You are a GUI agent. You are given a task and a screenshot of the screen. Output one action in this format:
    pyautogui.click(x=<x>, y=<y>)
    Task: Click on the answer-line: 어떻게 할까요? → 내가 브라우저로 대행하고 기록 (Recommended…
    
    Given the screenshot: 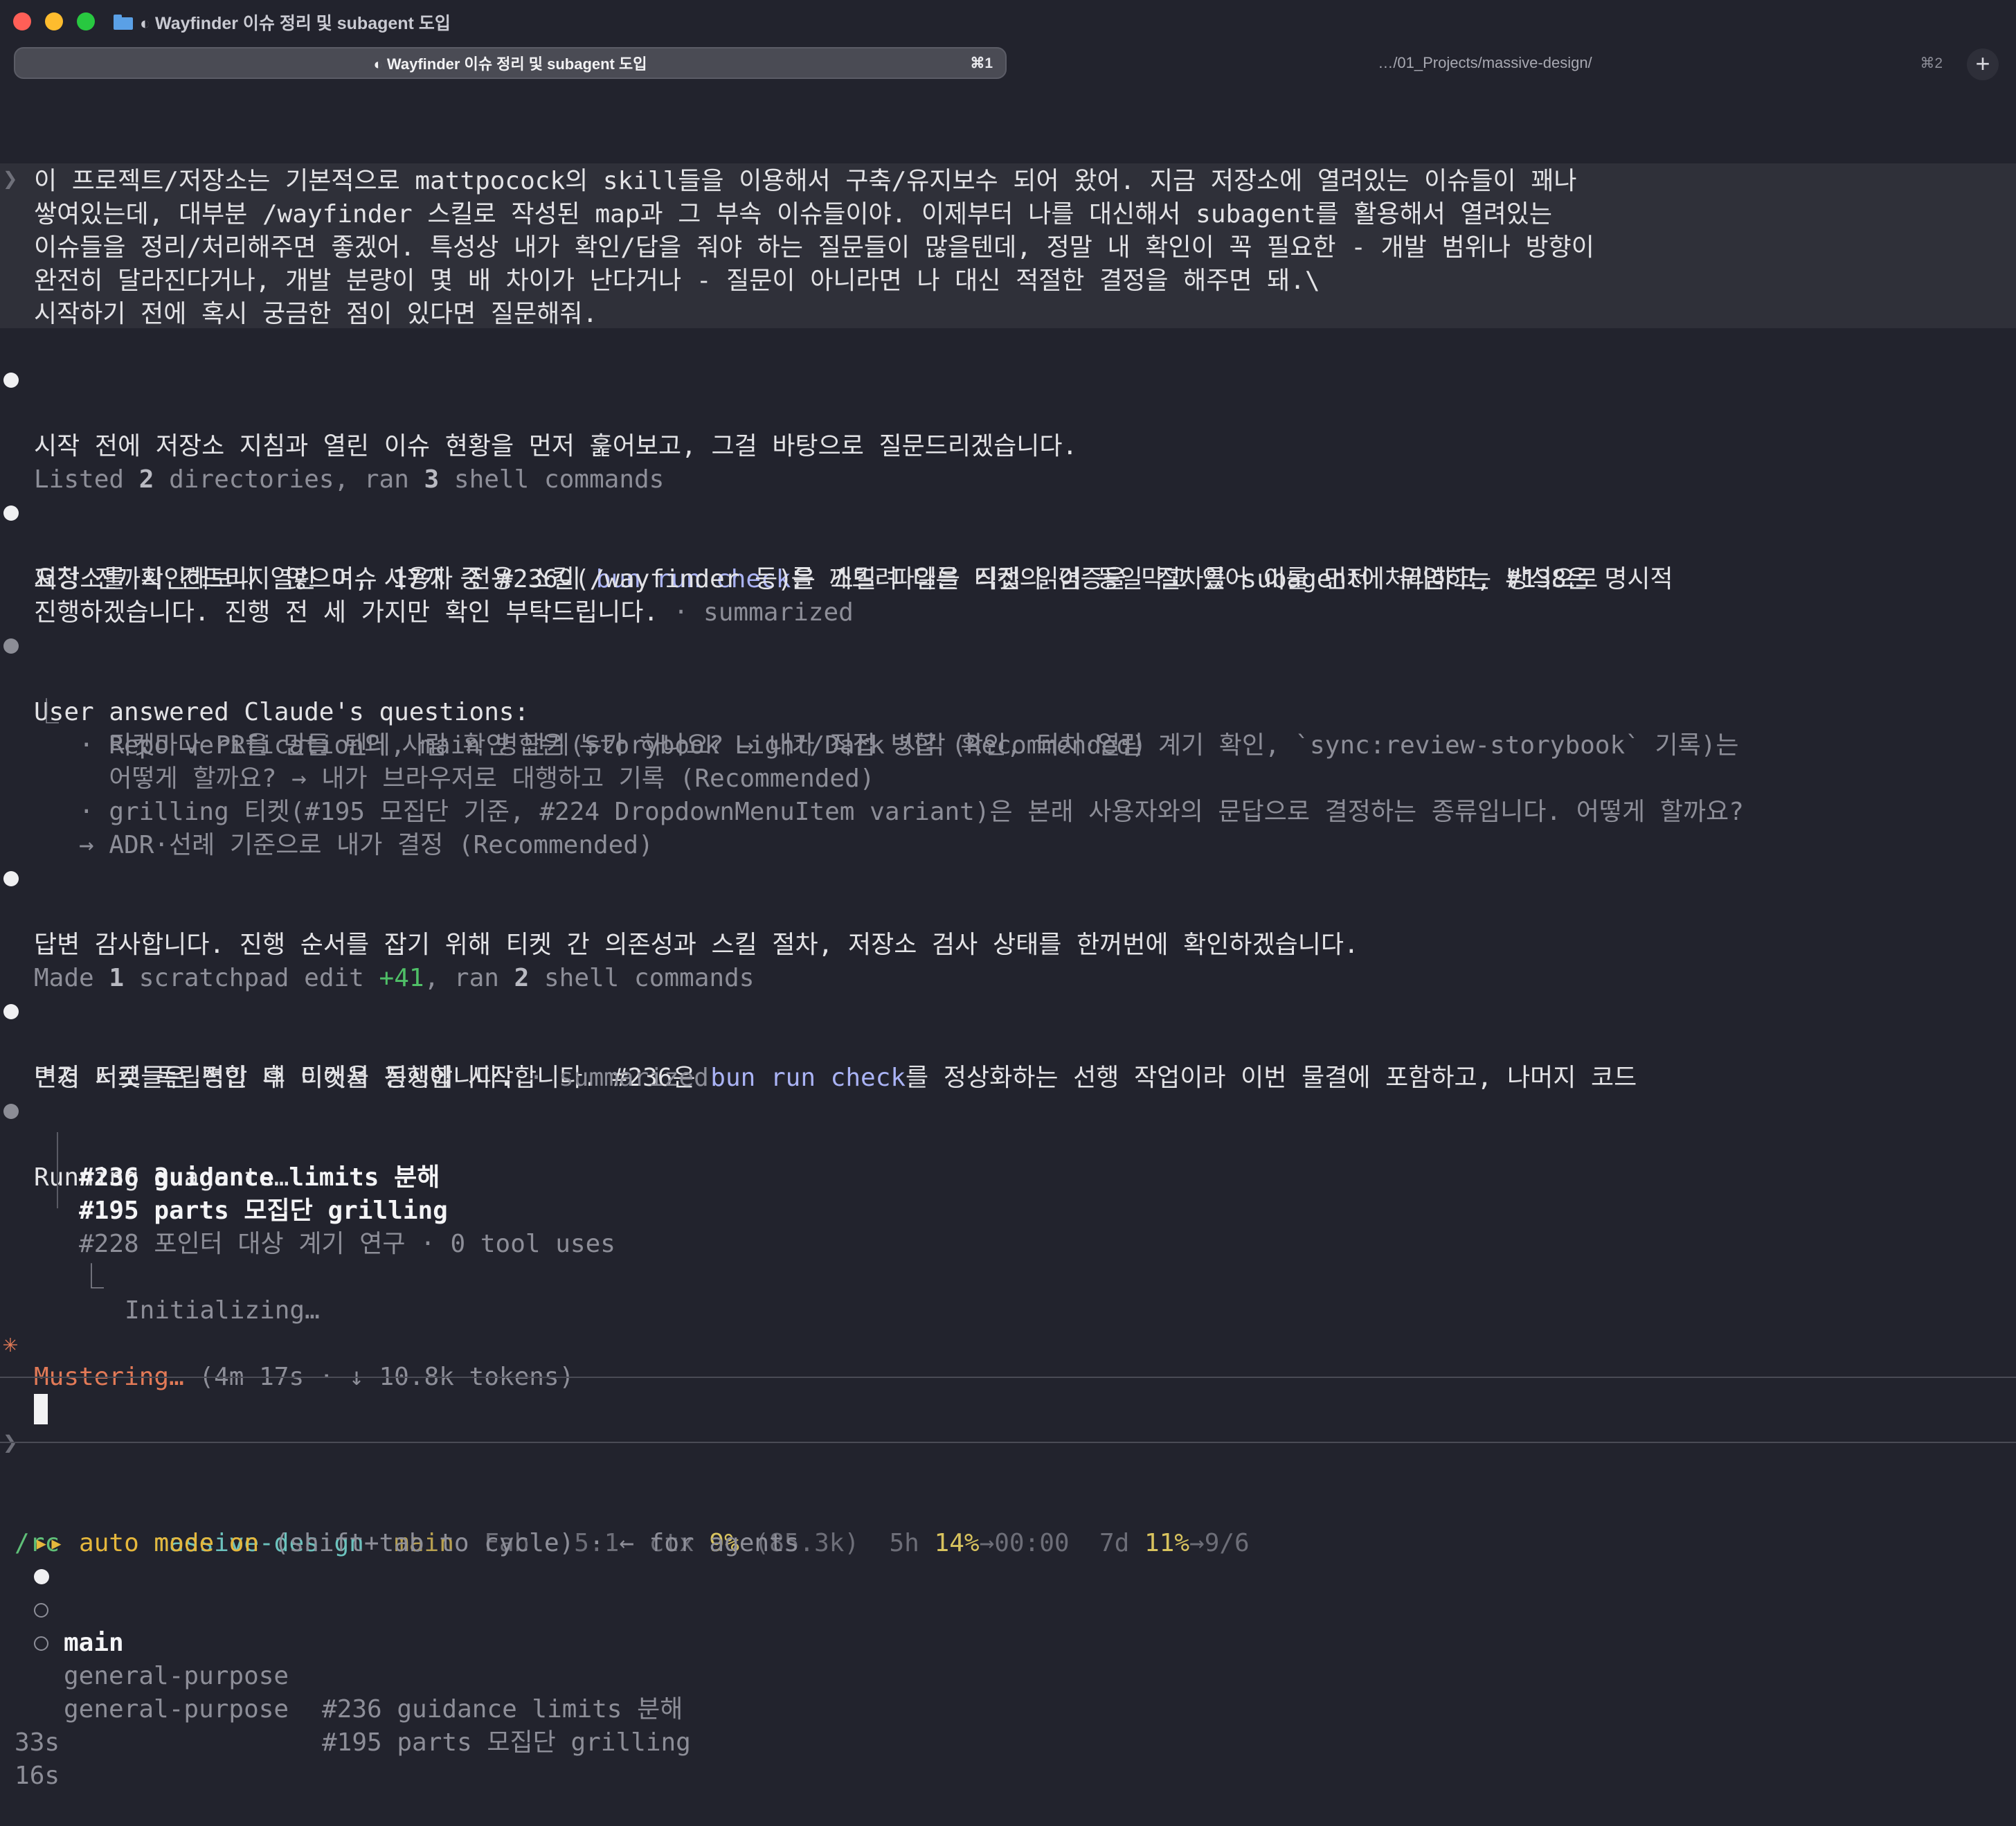 What is the action you would take?
    pyautogui.click(x=477, y=778)
    